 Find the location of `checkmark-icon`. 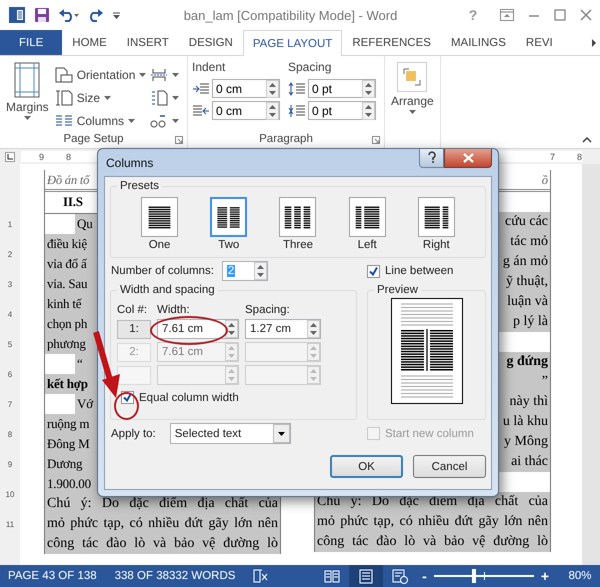

checkmark-icon is located at coordinates (127, 397).